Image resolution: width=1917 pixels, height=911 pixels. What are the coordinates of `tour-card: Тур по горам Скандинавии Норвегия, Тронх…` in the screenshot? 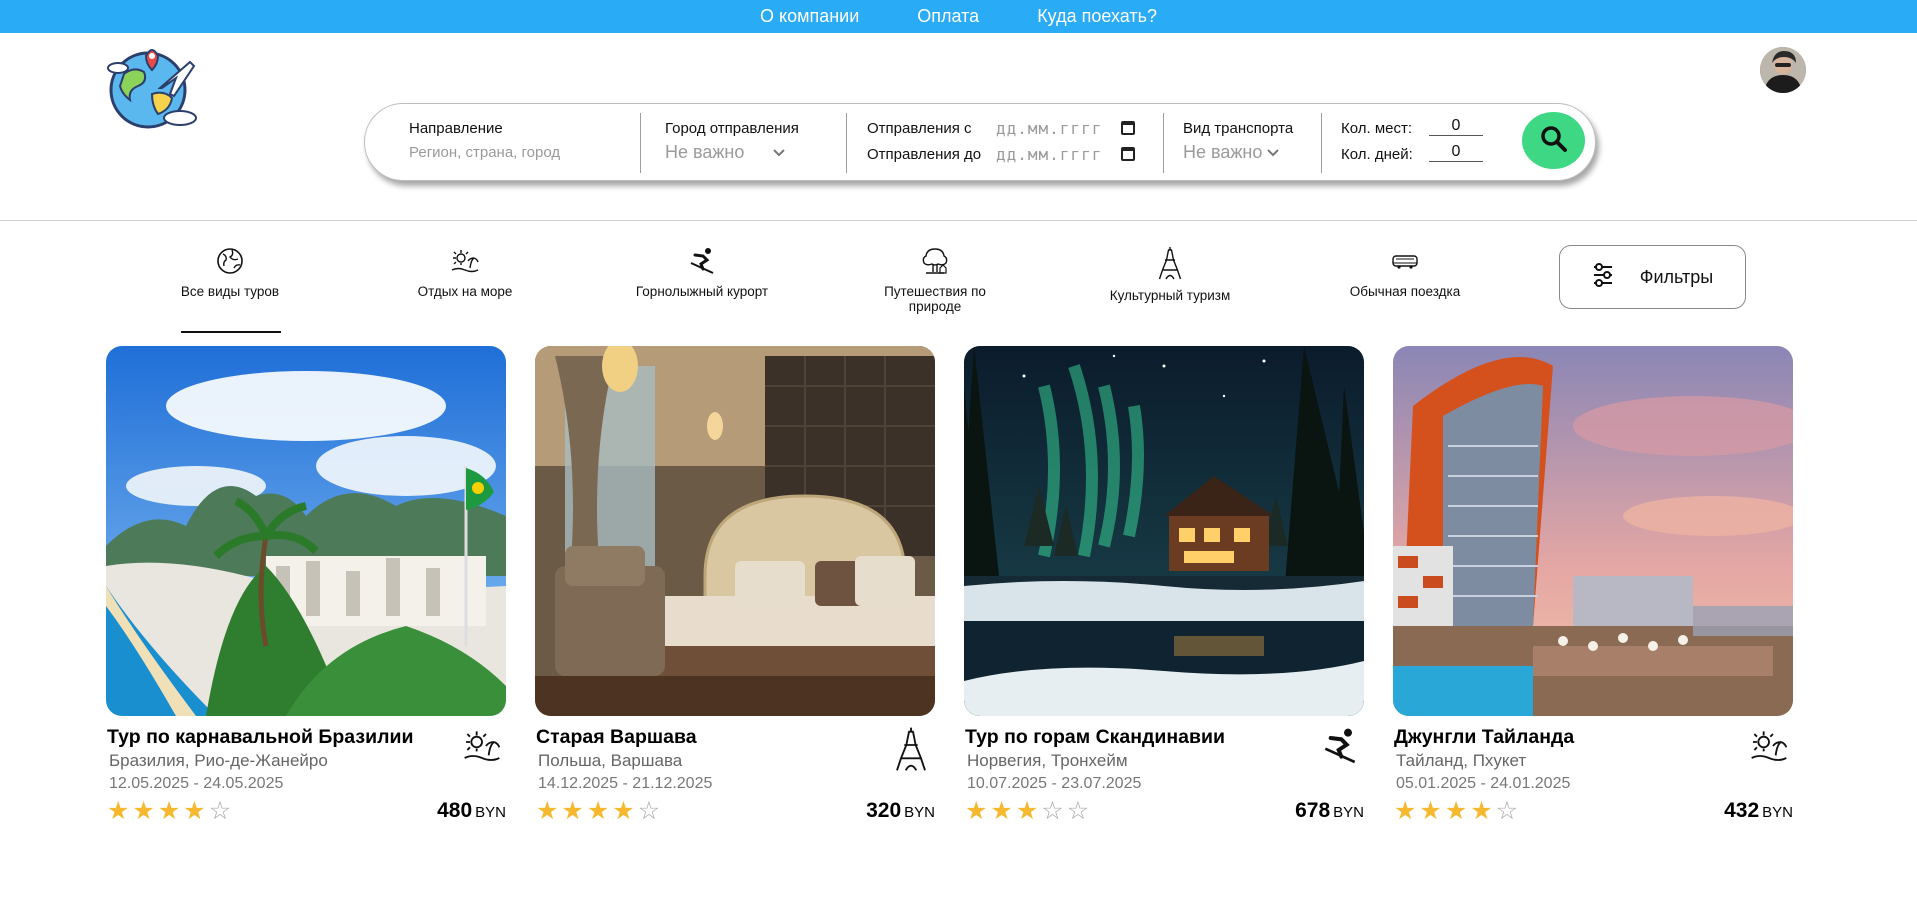 It's located at (1164, 585).